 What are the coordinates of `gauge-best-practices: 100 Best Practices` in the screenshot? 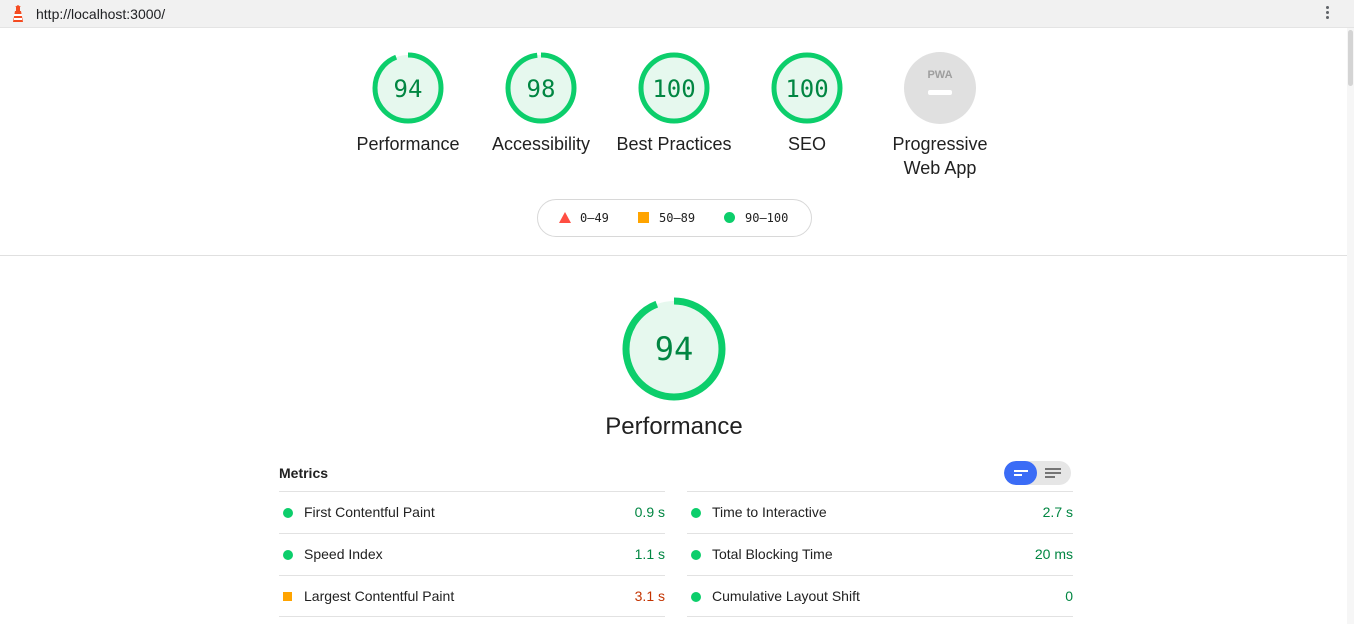 It's located at (674, 104).